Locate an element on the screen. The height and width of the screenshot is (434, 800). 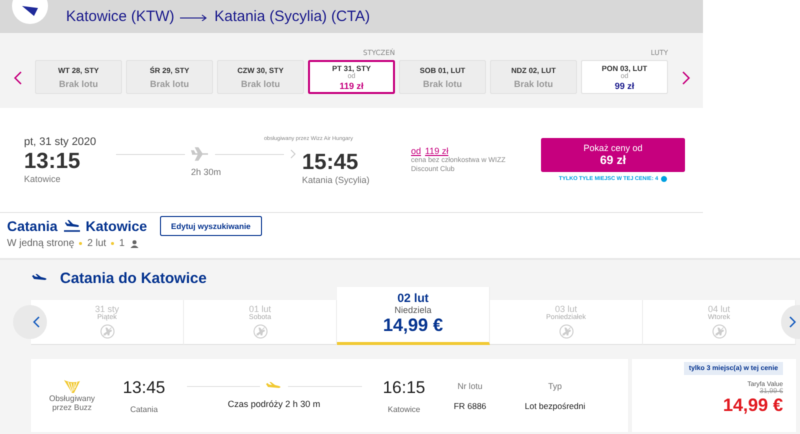
flight-duration: 2h 30m is located at coordinates (206, 172).